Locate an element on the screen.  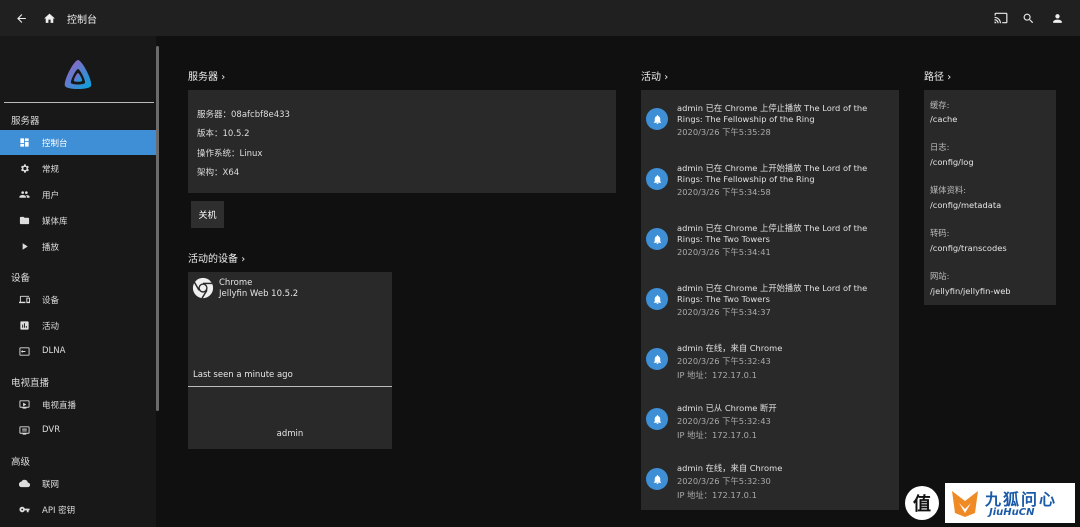
sidebar-scrollbar is located at coordinates (157, 228).